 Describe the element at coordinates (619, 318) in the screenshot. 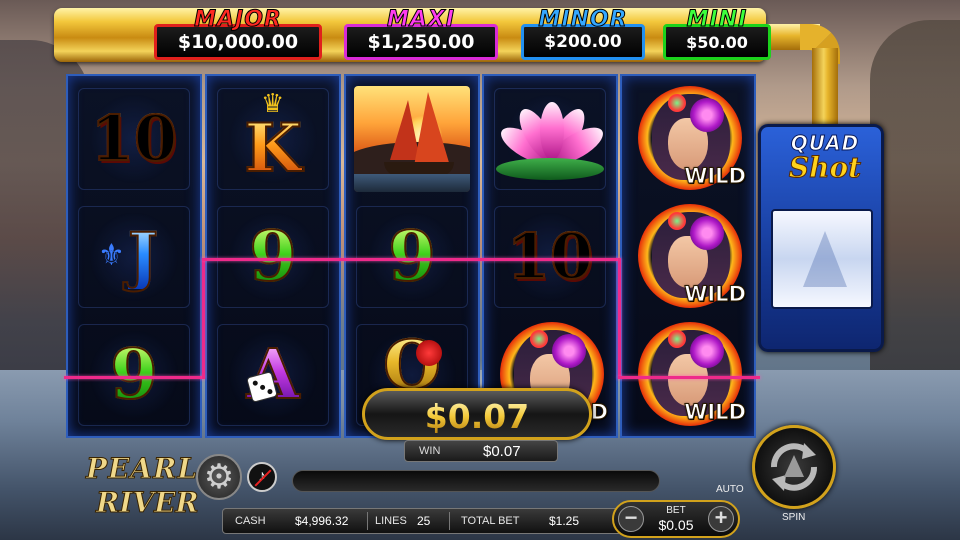

I see `payline-segment-drop` at that location.